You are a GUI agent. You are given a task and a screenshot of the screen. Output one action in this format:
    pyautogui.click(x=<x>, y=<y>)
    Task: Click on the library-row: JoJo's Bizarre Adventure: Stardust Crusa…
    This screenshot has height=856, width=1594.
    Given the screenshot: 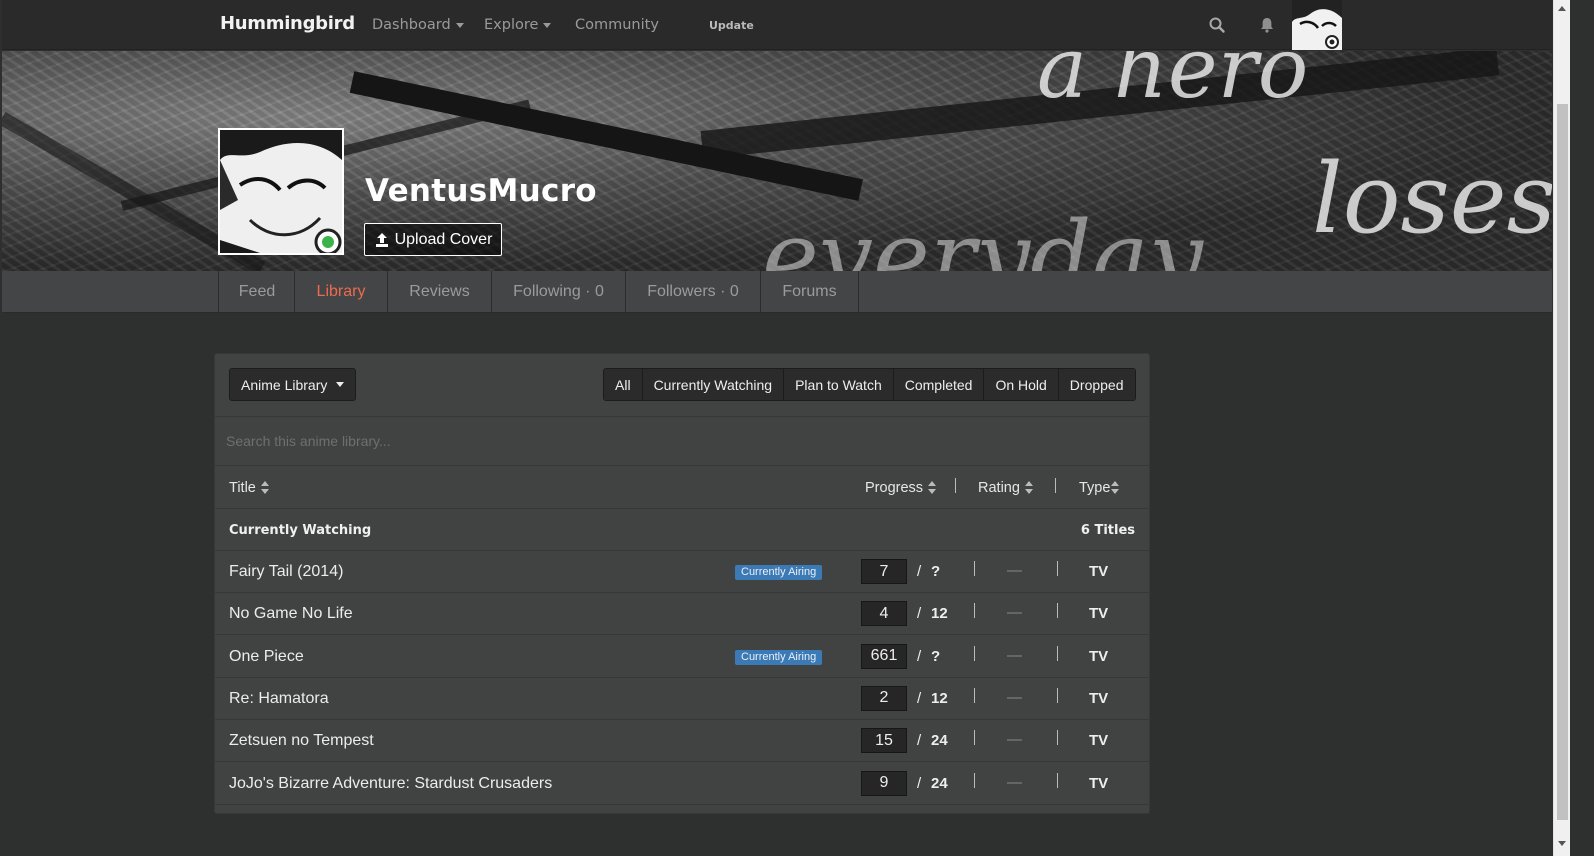 What is the action you would take?
    pyautogui.click(x=682, y=784)
    